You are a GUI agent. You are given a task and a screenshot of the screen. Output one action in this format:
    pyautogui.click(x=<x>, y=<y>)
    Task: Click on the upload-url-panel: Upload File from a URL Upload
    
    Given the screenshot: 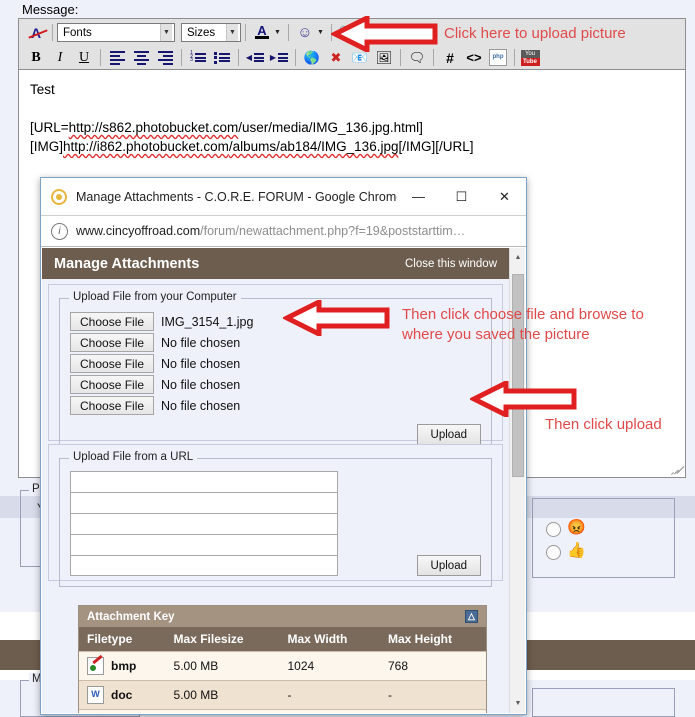 What is the action you would take?
    pyautogui.click(x=275, y=515)
    